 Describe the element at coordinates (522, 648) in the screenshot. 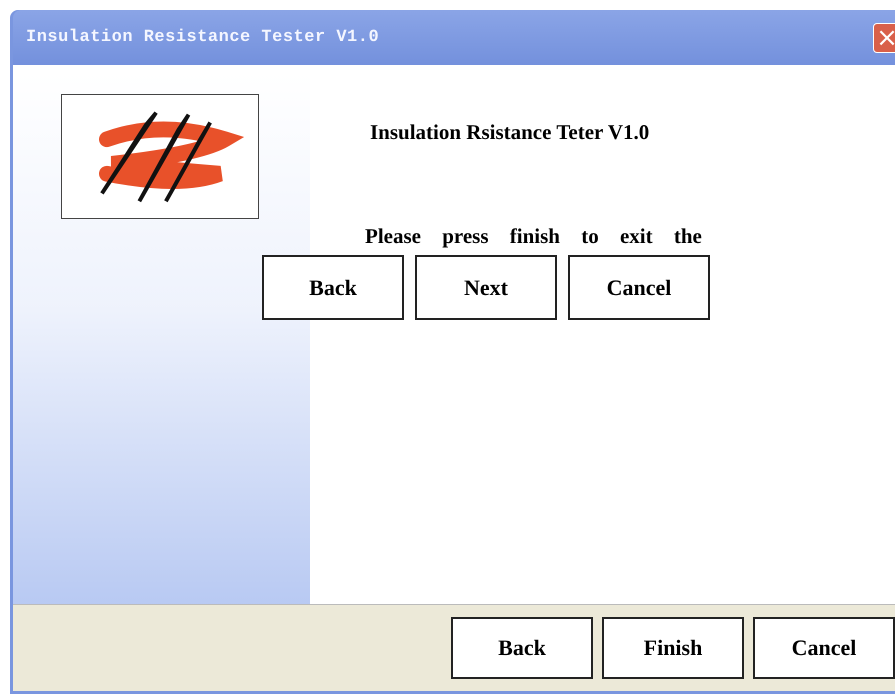

I see `footer-button: Back` at that location.